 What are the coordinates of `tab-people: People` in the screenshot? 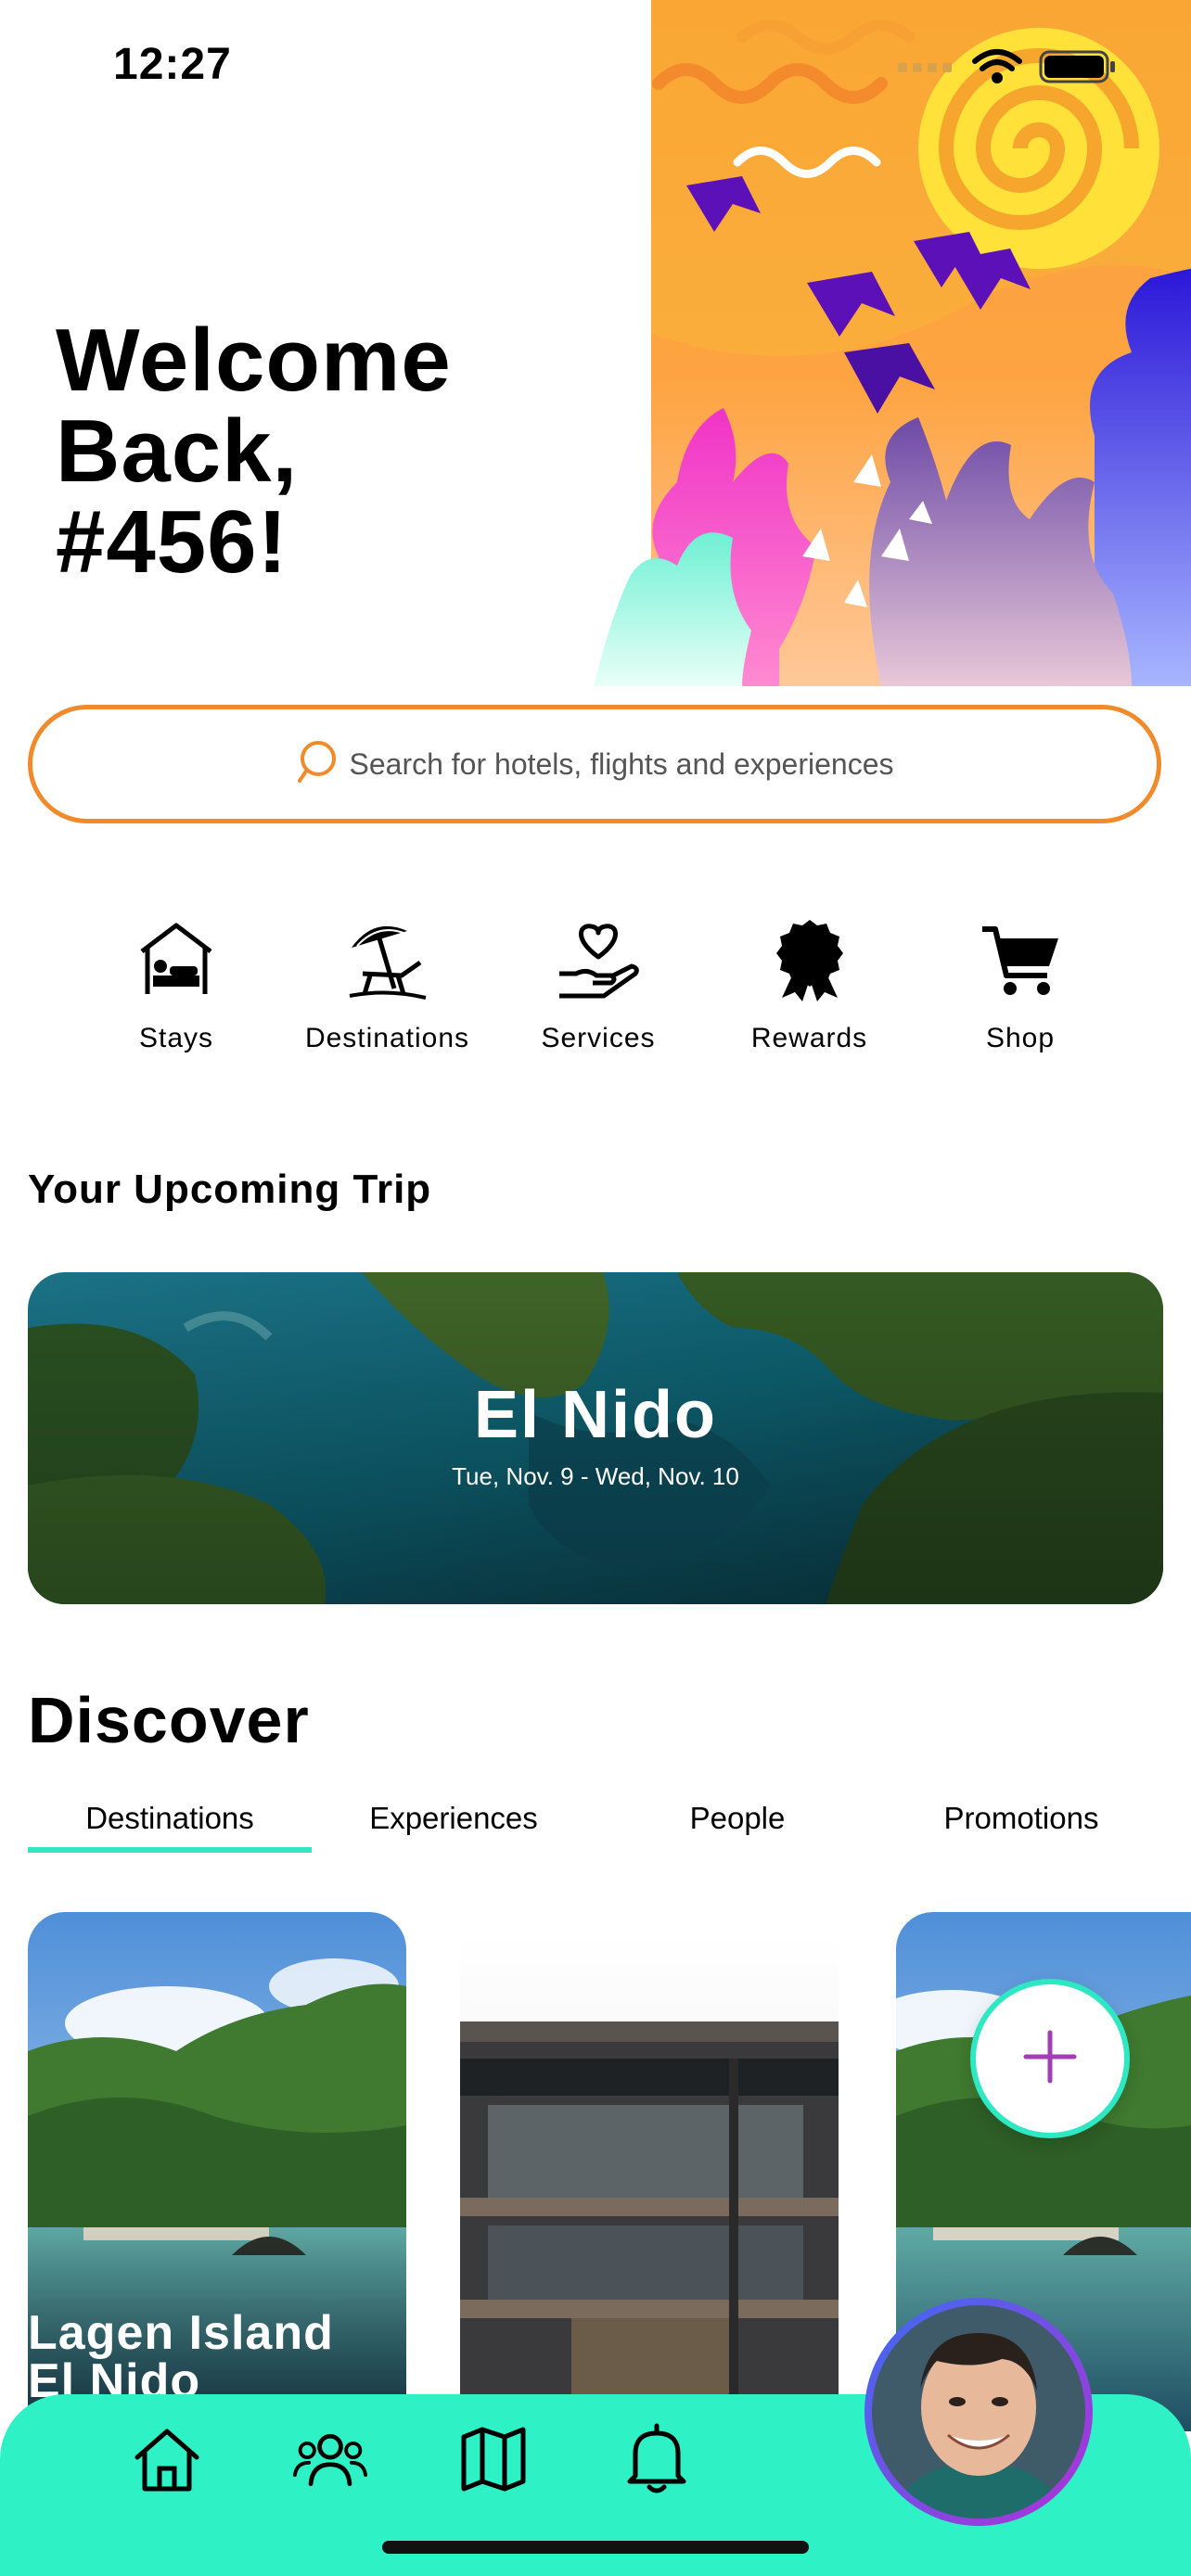 It's located at (738, 1827).